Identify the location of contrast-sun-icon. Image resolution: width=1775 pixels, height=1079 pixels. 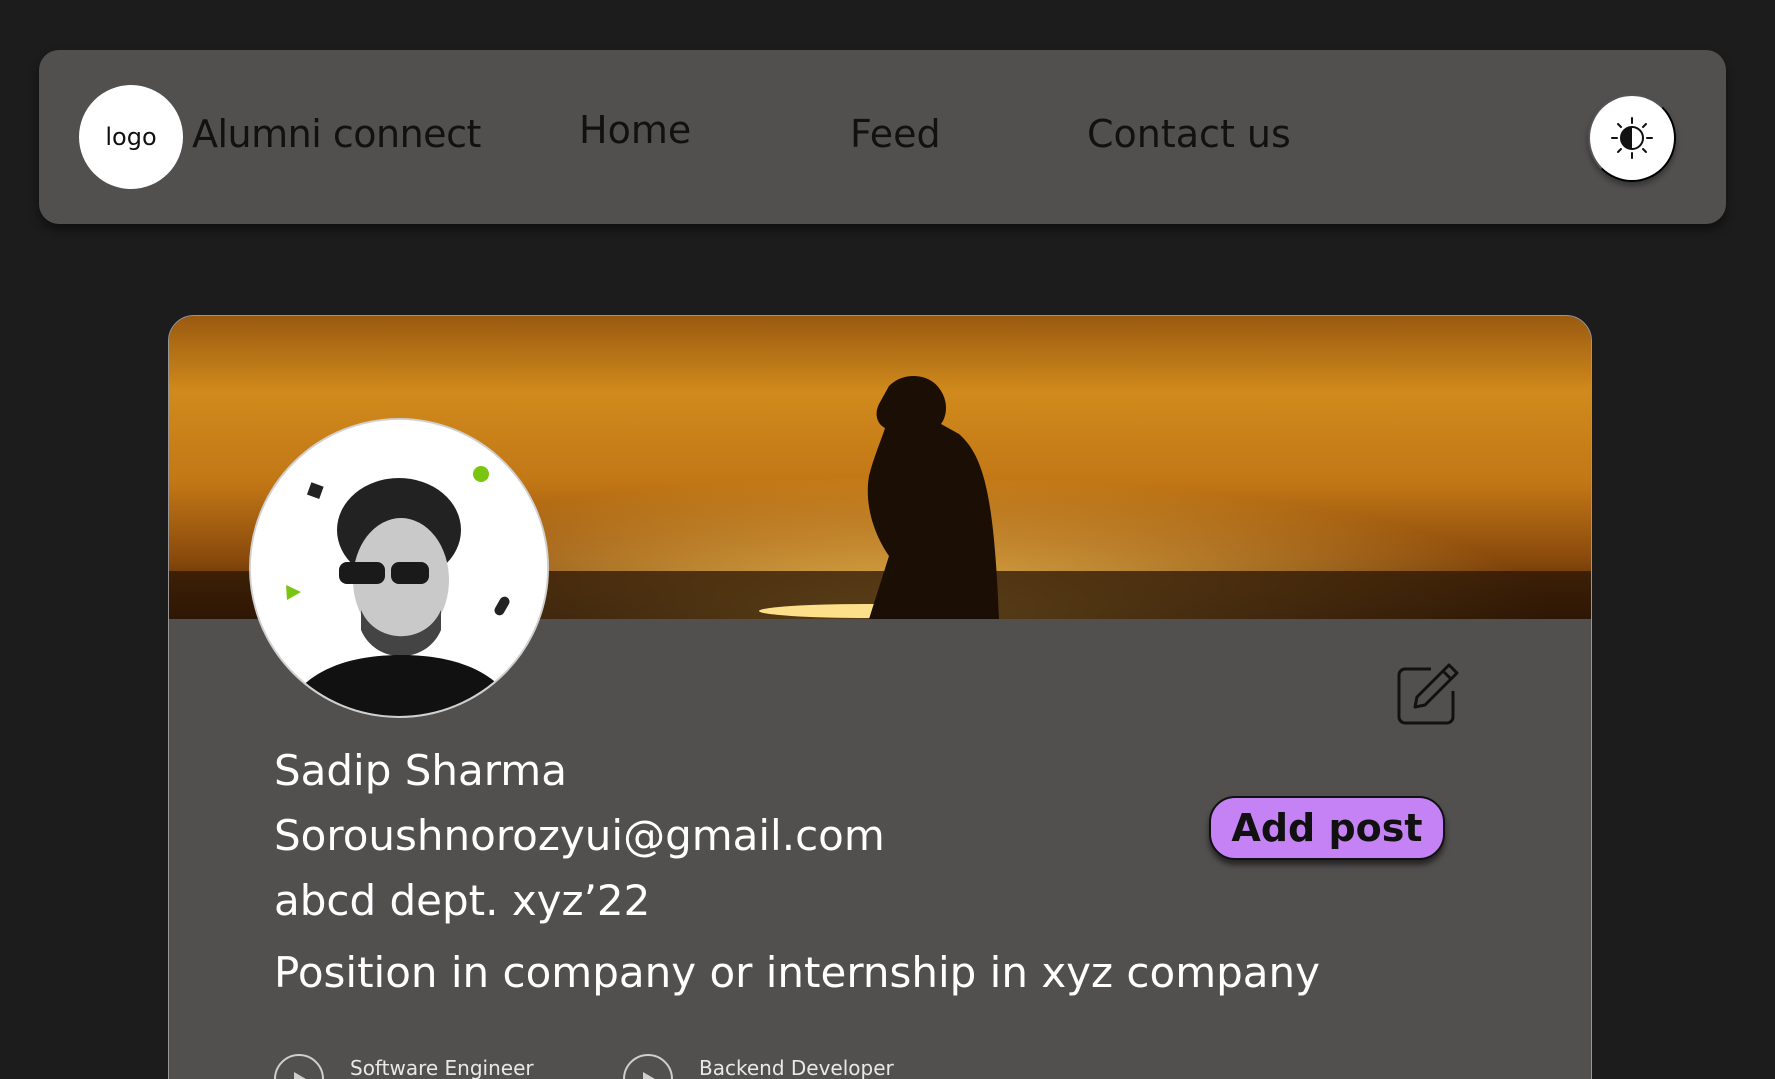
(1632, 138).